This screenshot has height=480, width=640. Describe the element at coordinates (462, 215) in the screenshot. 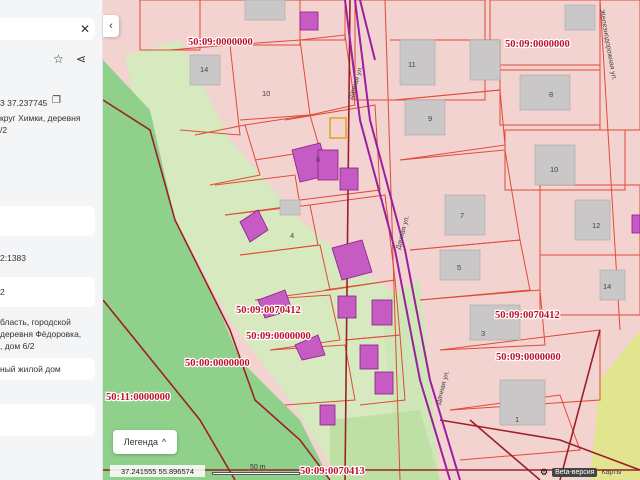

I see `parcel-number: 7` at that location.